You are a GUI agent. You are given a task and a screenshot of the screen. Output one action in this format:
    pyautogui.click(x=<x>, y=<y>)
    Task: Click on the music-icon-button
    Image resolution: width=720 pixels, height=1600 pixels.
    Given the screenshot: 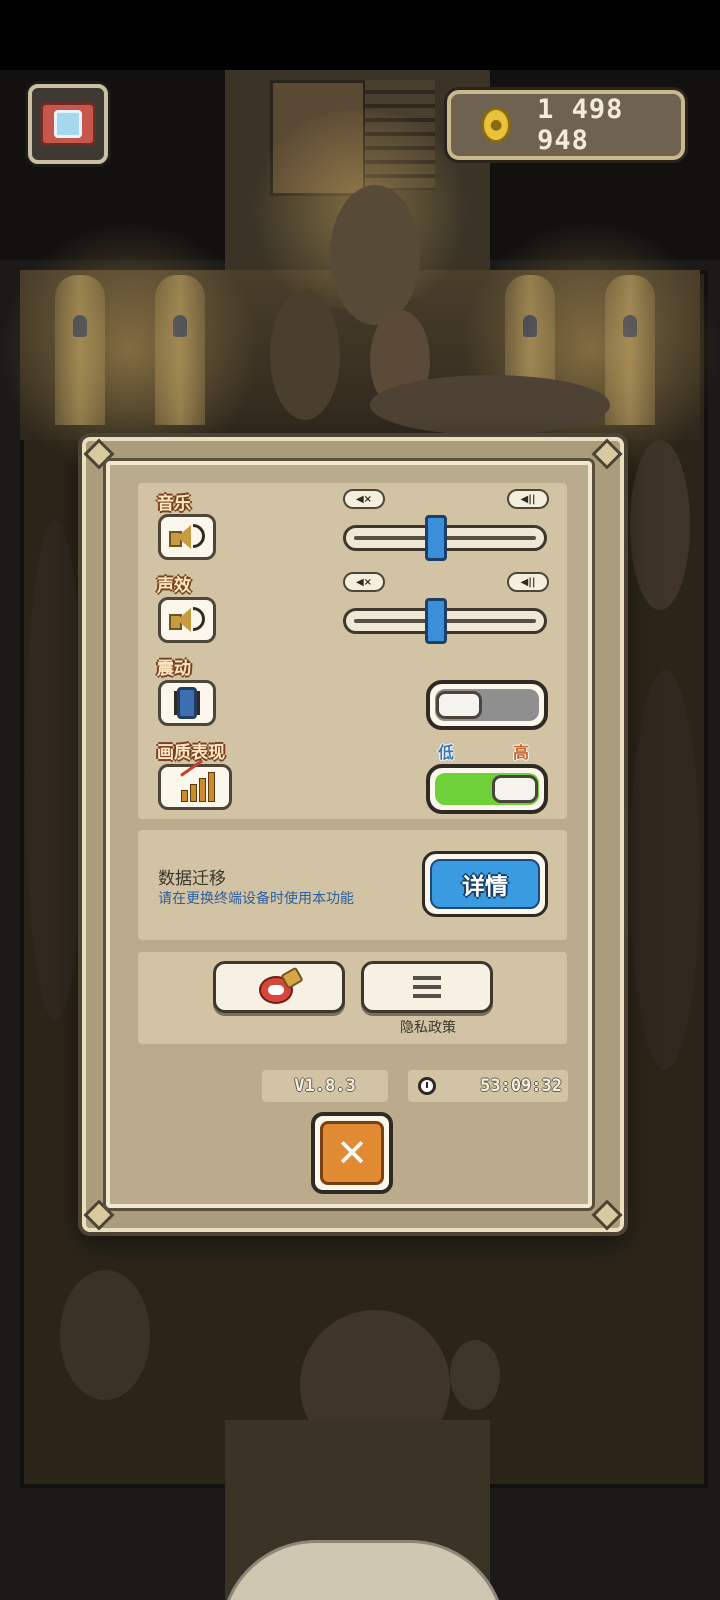 What is the action you would take?
    pyautogui.click(x=187, y=537)
    